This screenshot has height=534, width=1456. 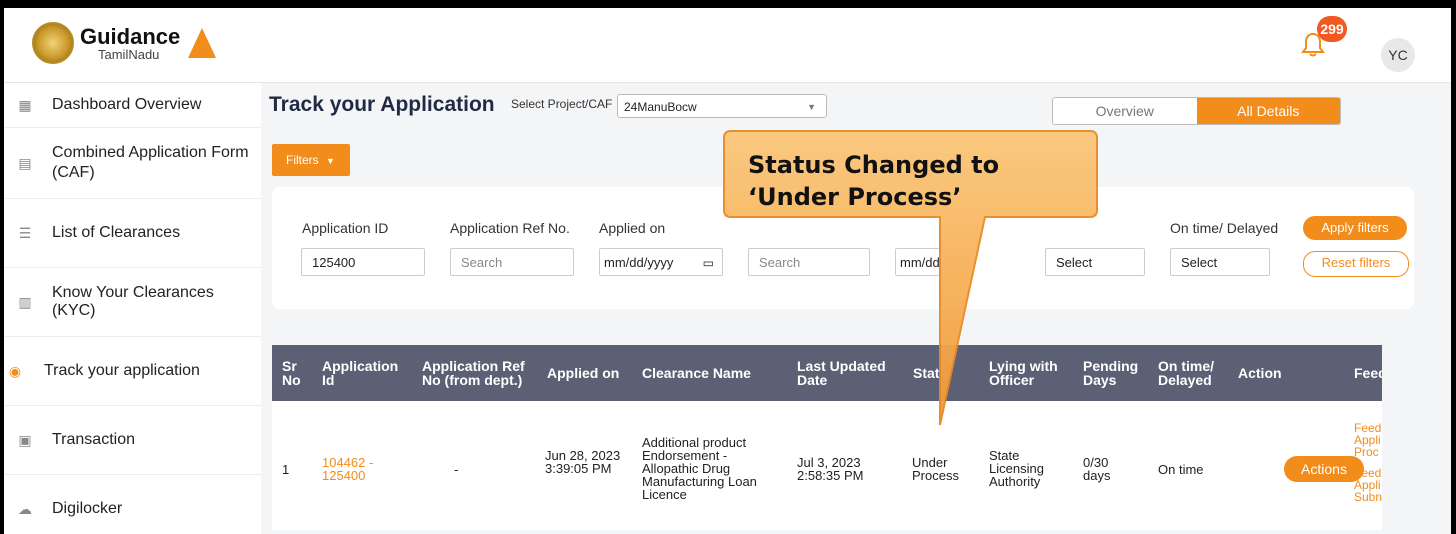 I want to click on ontime-select: Select, so click(x=1220, y=262).